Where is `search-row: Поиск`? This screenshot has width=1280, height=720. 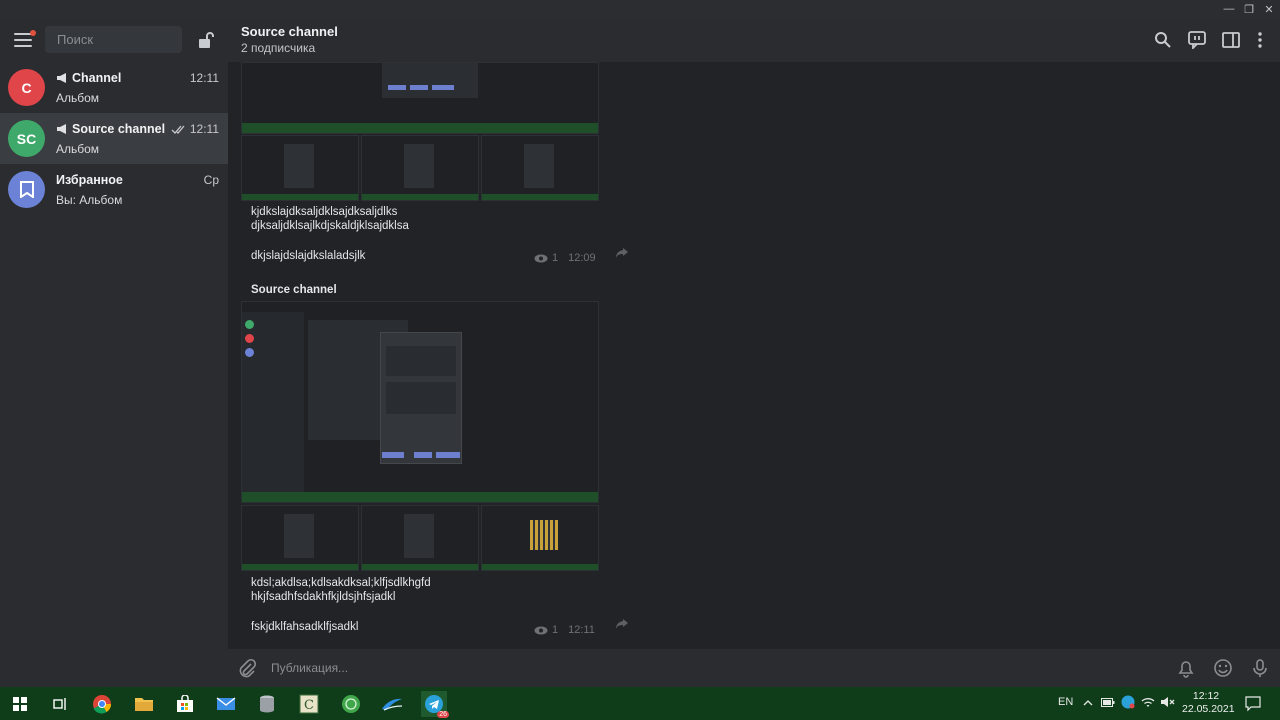
search-row: Поиск is located at coordinates (114, 40).